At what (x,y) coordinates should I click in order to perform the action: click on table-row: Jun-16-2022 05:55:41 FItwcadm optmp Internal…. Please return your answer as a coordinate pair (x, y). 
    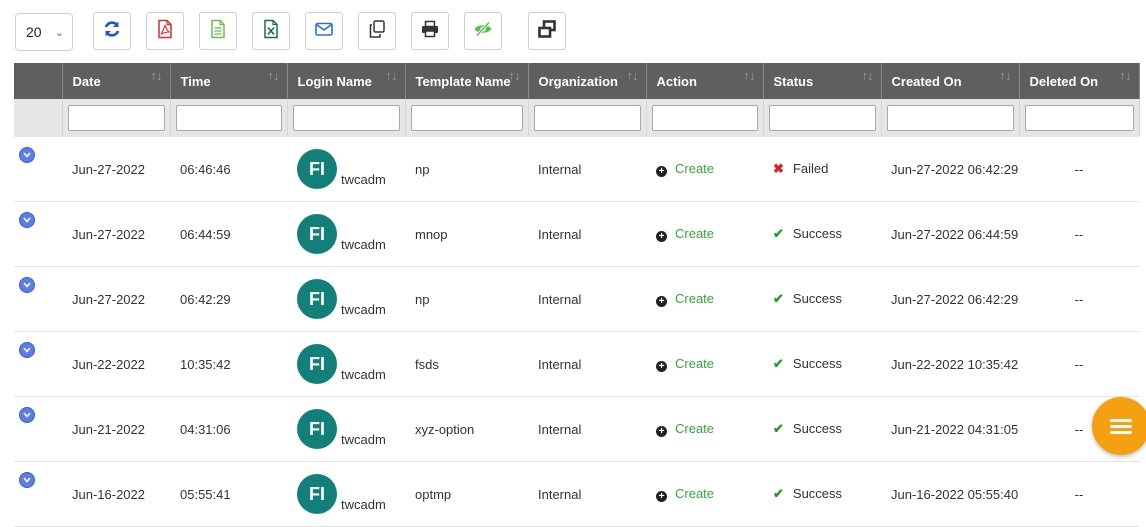
    Looking at the image, I should click on (576, 494).